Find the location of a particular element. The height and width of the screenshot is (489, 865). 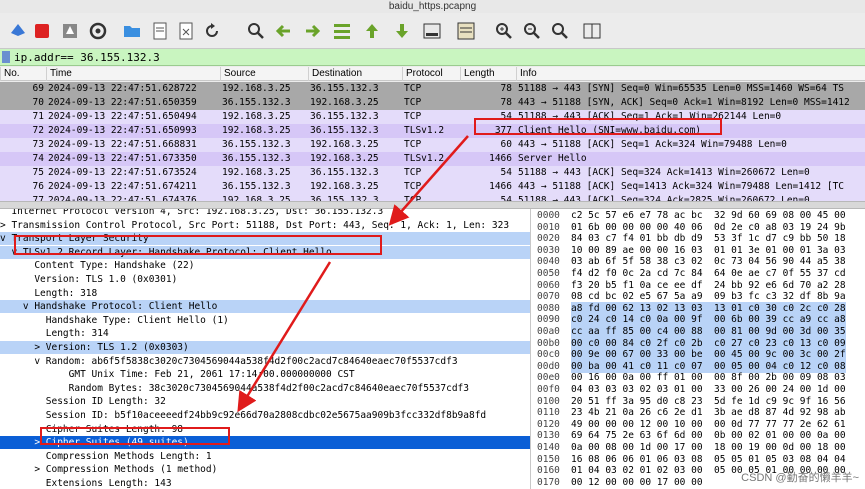

column-header-info: Info is located at coordinates (690, 74).